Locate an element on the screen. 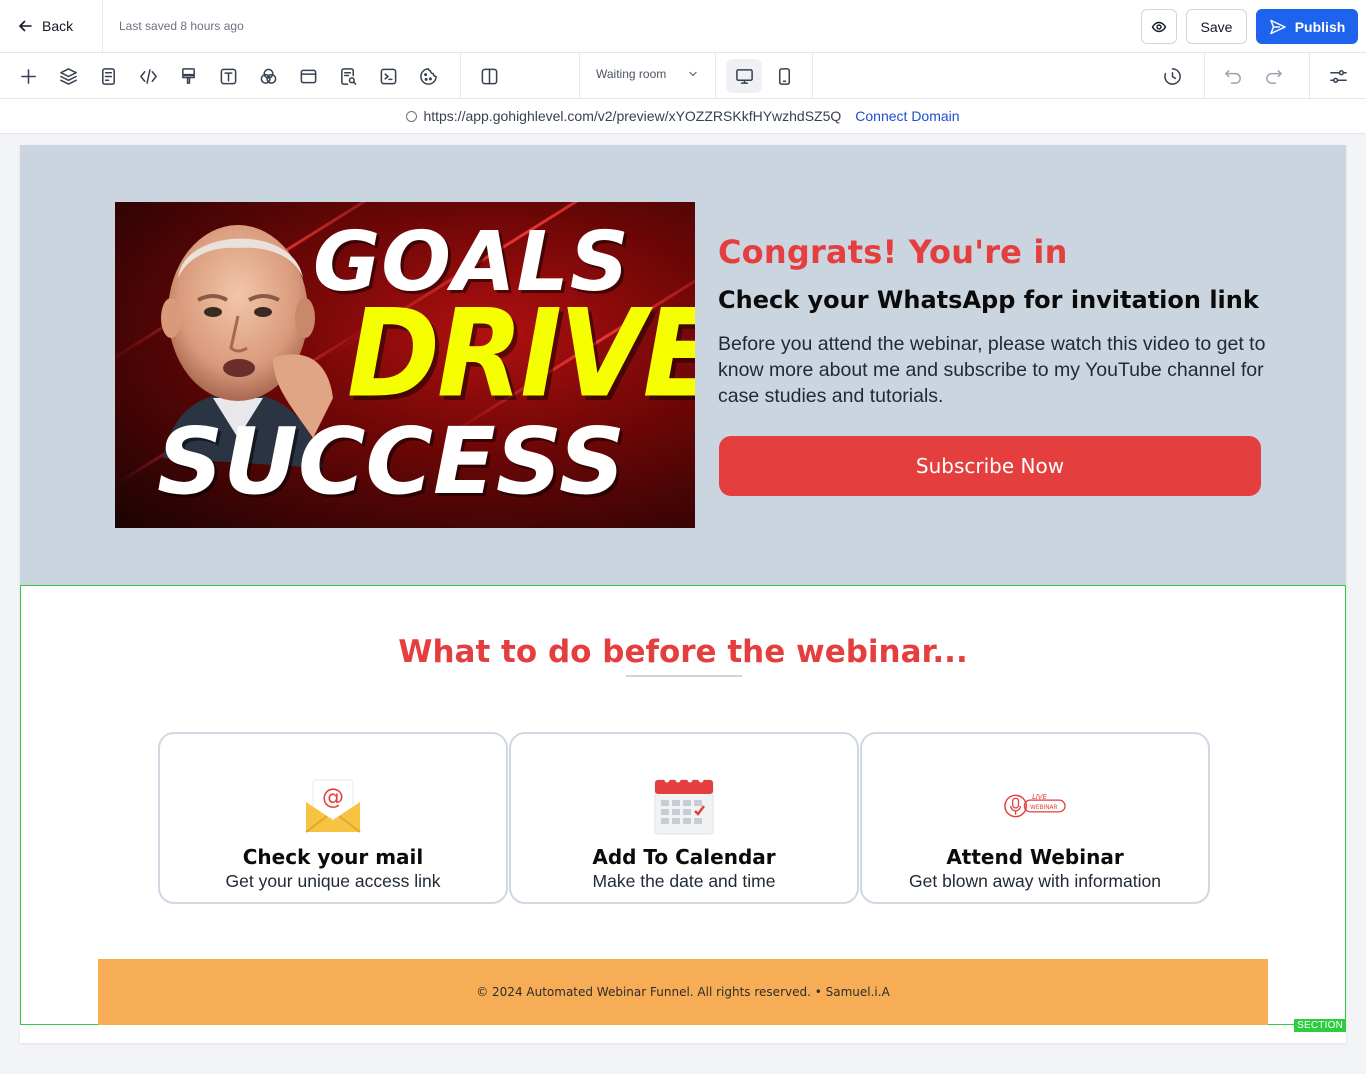 This screenshot has height=1074, width=1366. sliders-icon is located at coordinates (1338, 76).